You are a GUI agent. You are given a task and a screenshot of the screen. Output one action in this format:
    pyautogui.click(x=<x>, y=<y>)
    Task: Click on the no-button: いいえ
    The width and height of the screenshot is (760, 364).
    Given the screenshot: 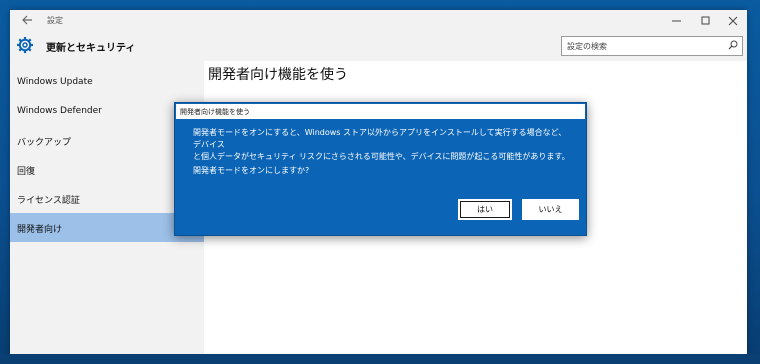 What is the action you would take?
    pyautogui.click(x=550, y=209)
    